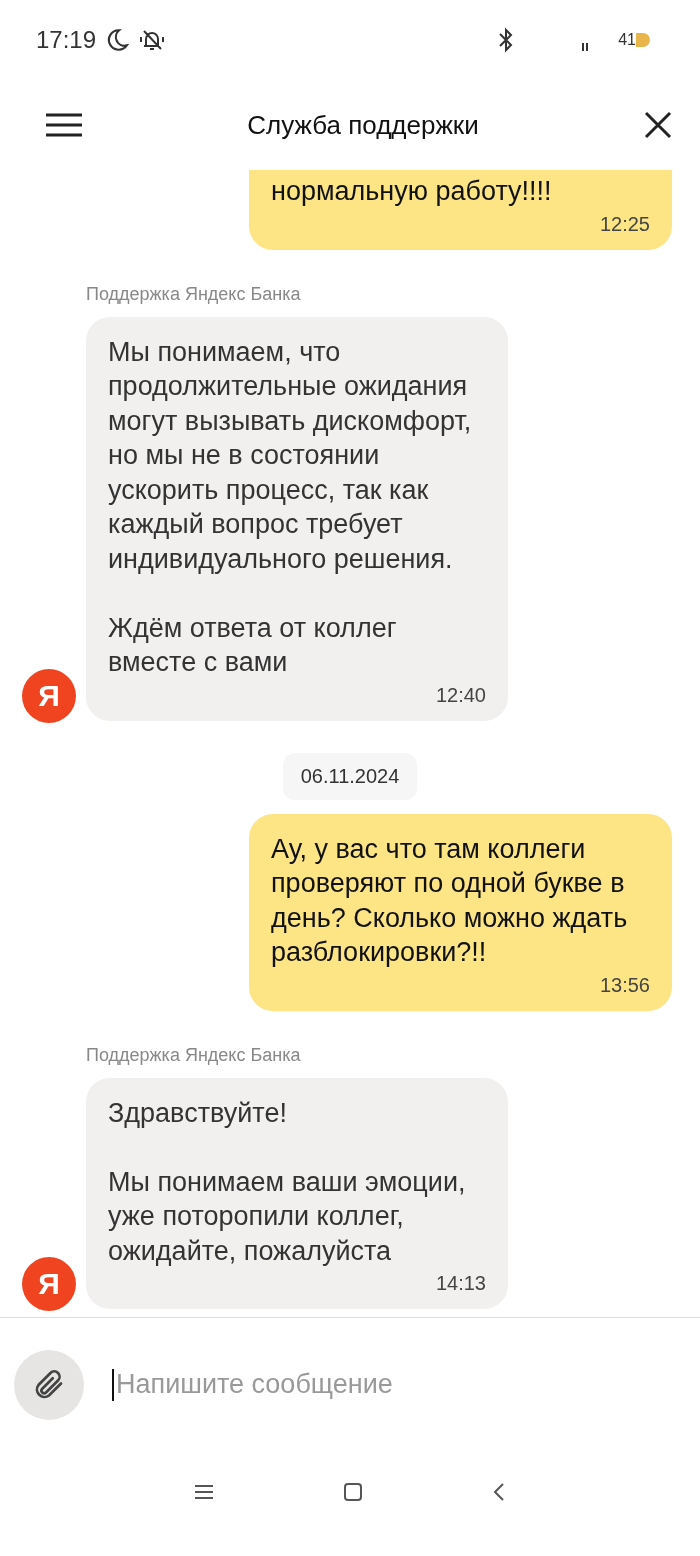  I want to click on message-input: Напишите сообщение, so click(400, 1384).